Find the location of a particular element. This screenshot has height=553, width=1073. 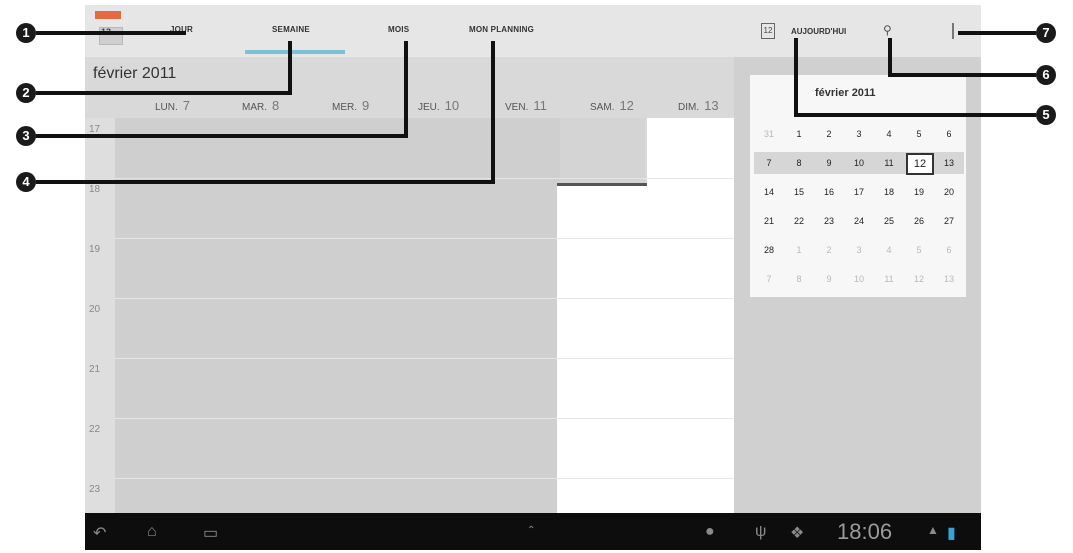

day-header-mon: LUN. 7 is located at coordinates (198, 108).